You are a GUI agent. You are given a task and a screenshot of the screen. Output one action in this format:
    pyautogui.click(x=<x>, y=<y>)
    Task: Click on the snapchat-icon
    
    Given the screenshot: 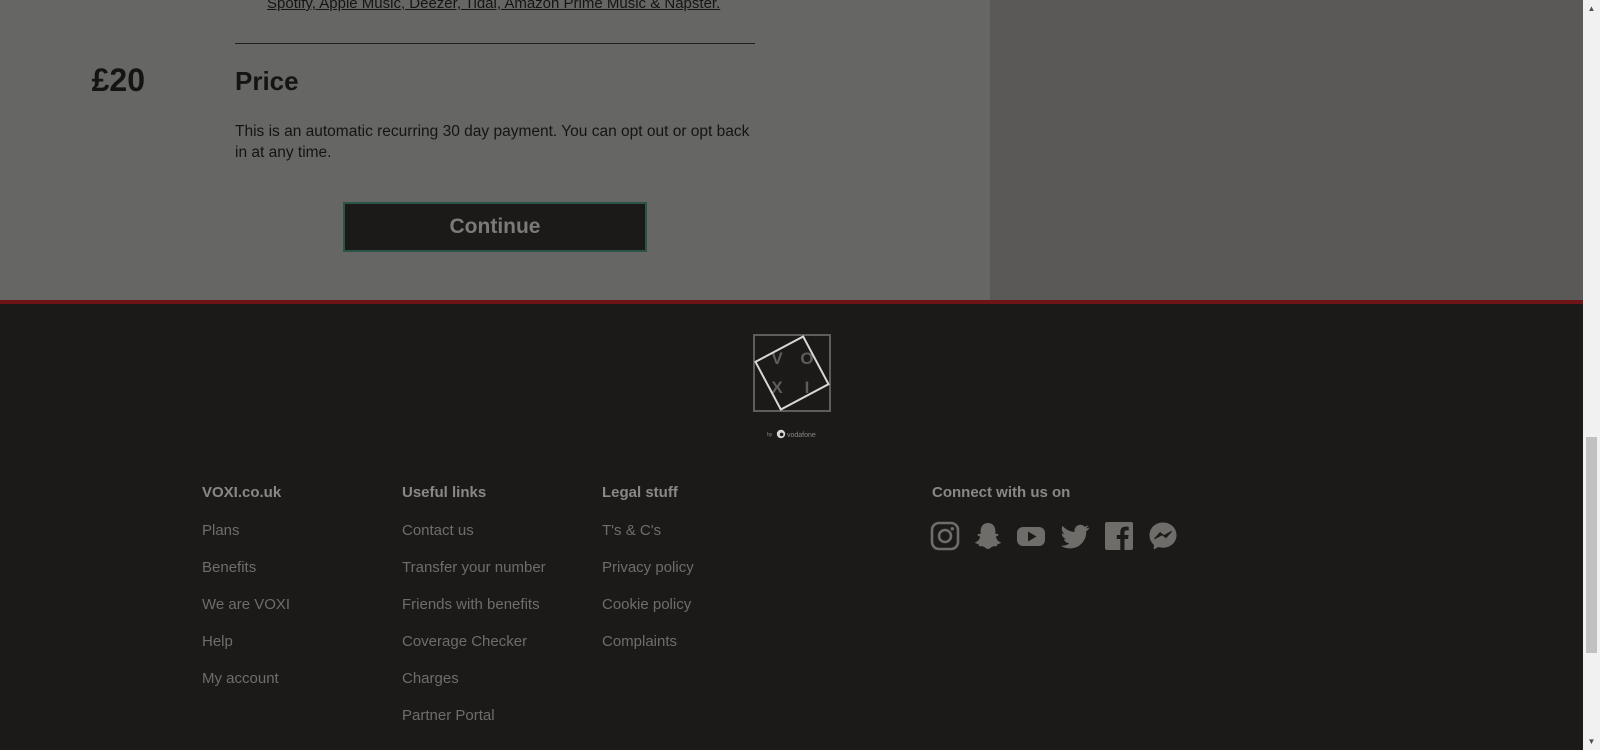 What is the action you would take?
    pyautogui.click(x=988, y=536)
    